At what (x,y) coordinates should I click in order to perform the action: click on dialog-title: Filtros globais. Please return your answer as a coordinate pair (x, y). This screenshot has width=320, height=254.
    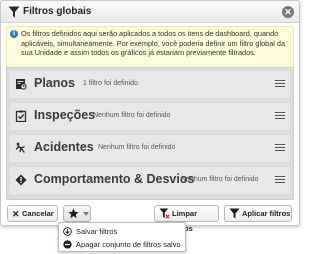
    Looking at the image, I should click on (57, 11).